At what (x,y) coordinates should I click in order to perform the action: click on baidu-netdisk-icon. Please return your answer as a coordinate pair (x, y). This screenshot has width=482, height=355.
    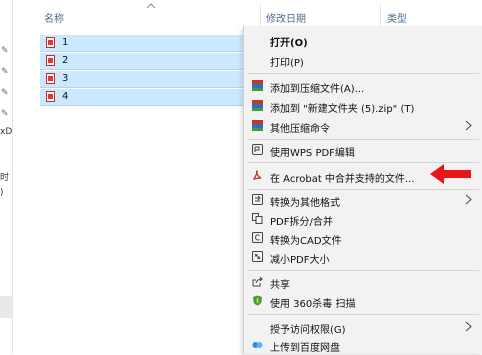
    Looking at the image, I should click on (257, 345).